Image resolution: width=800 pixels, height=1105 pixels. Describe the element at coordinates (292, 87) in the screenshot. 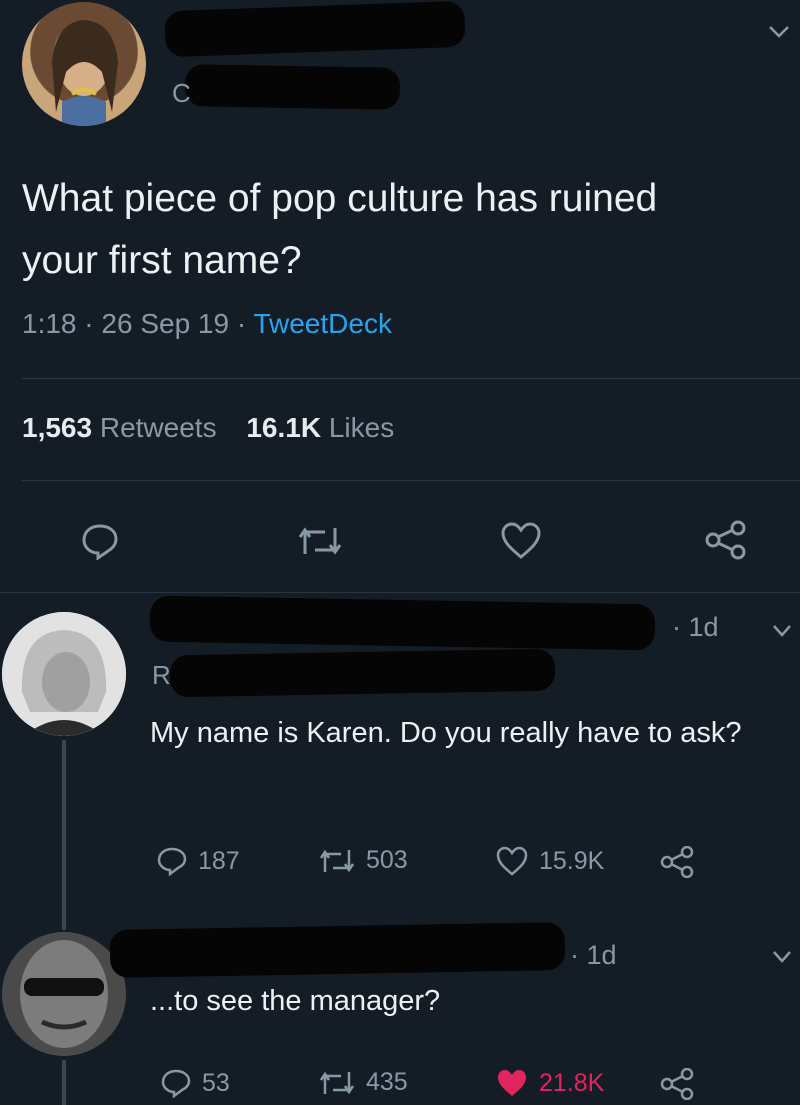

I see `redacted-handle` at that location.